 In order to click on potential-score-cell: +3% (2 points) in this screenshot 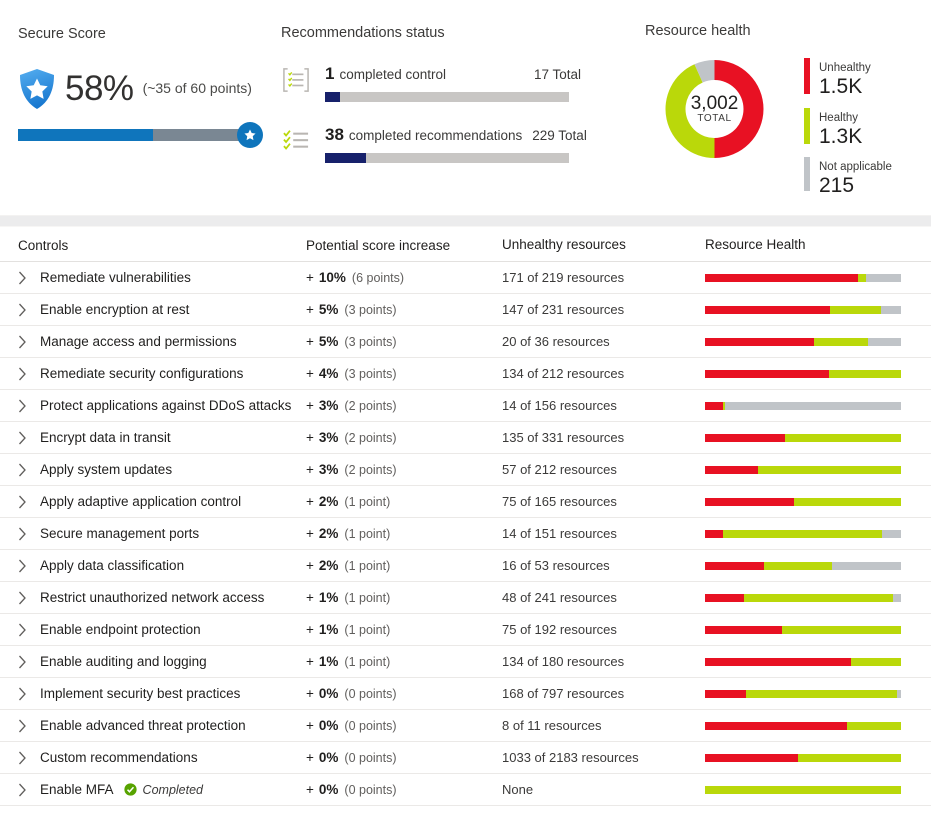, I will do `click(400, 469)`.